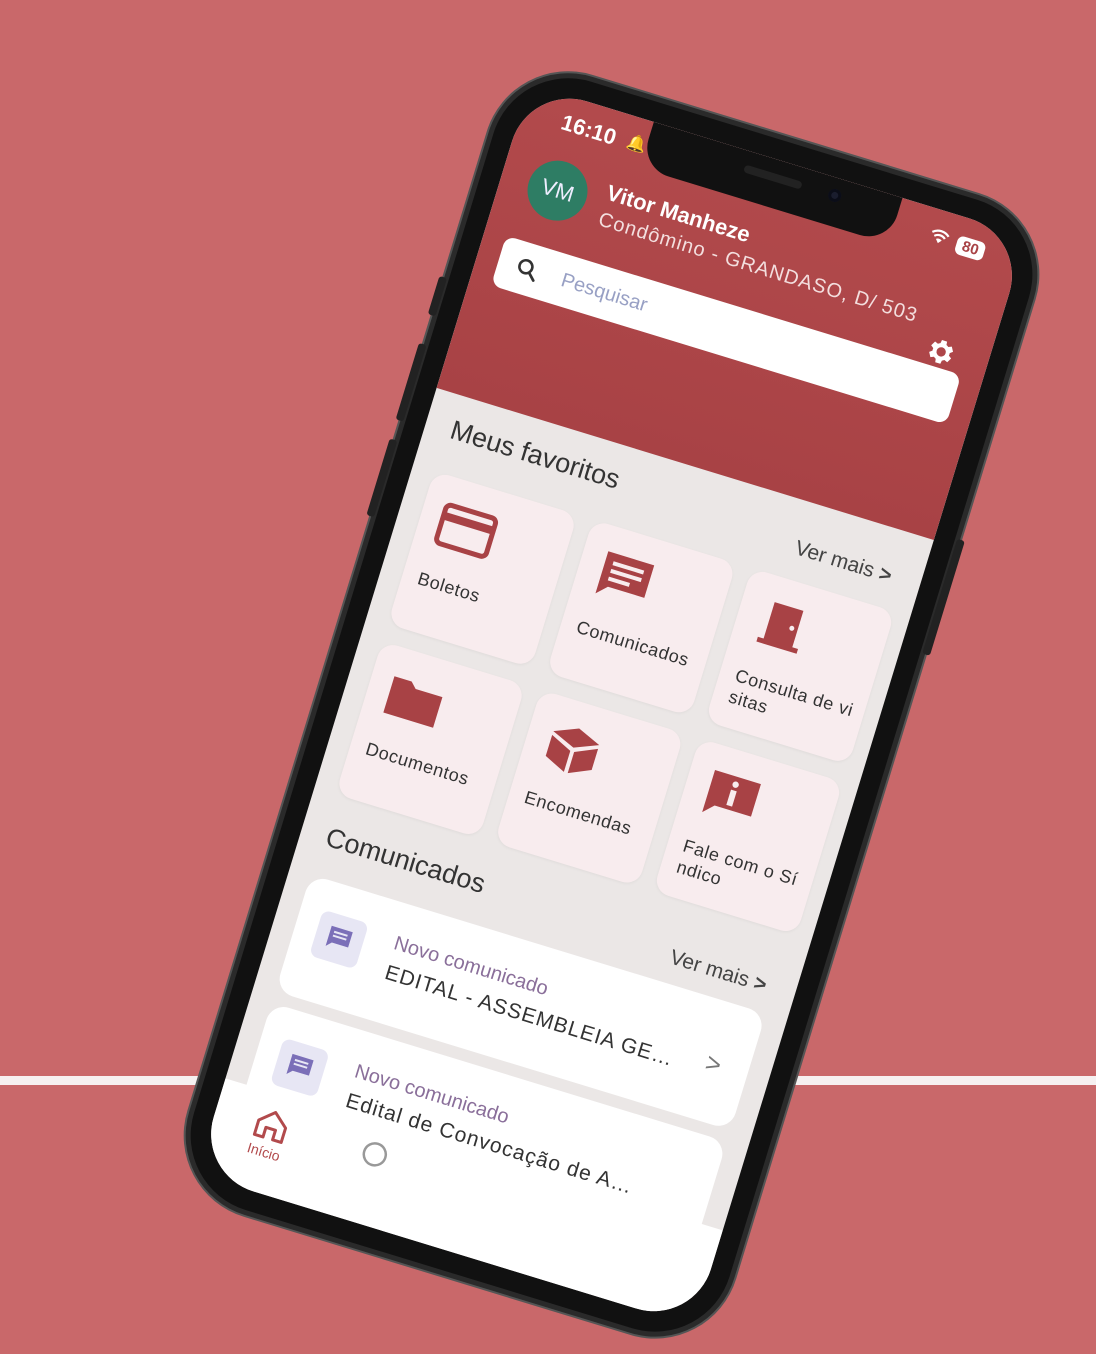 This screenshot has width=1096, height=1354. I want to click on status-time: 16:10, so click(589, 129).